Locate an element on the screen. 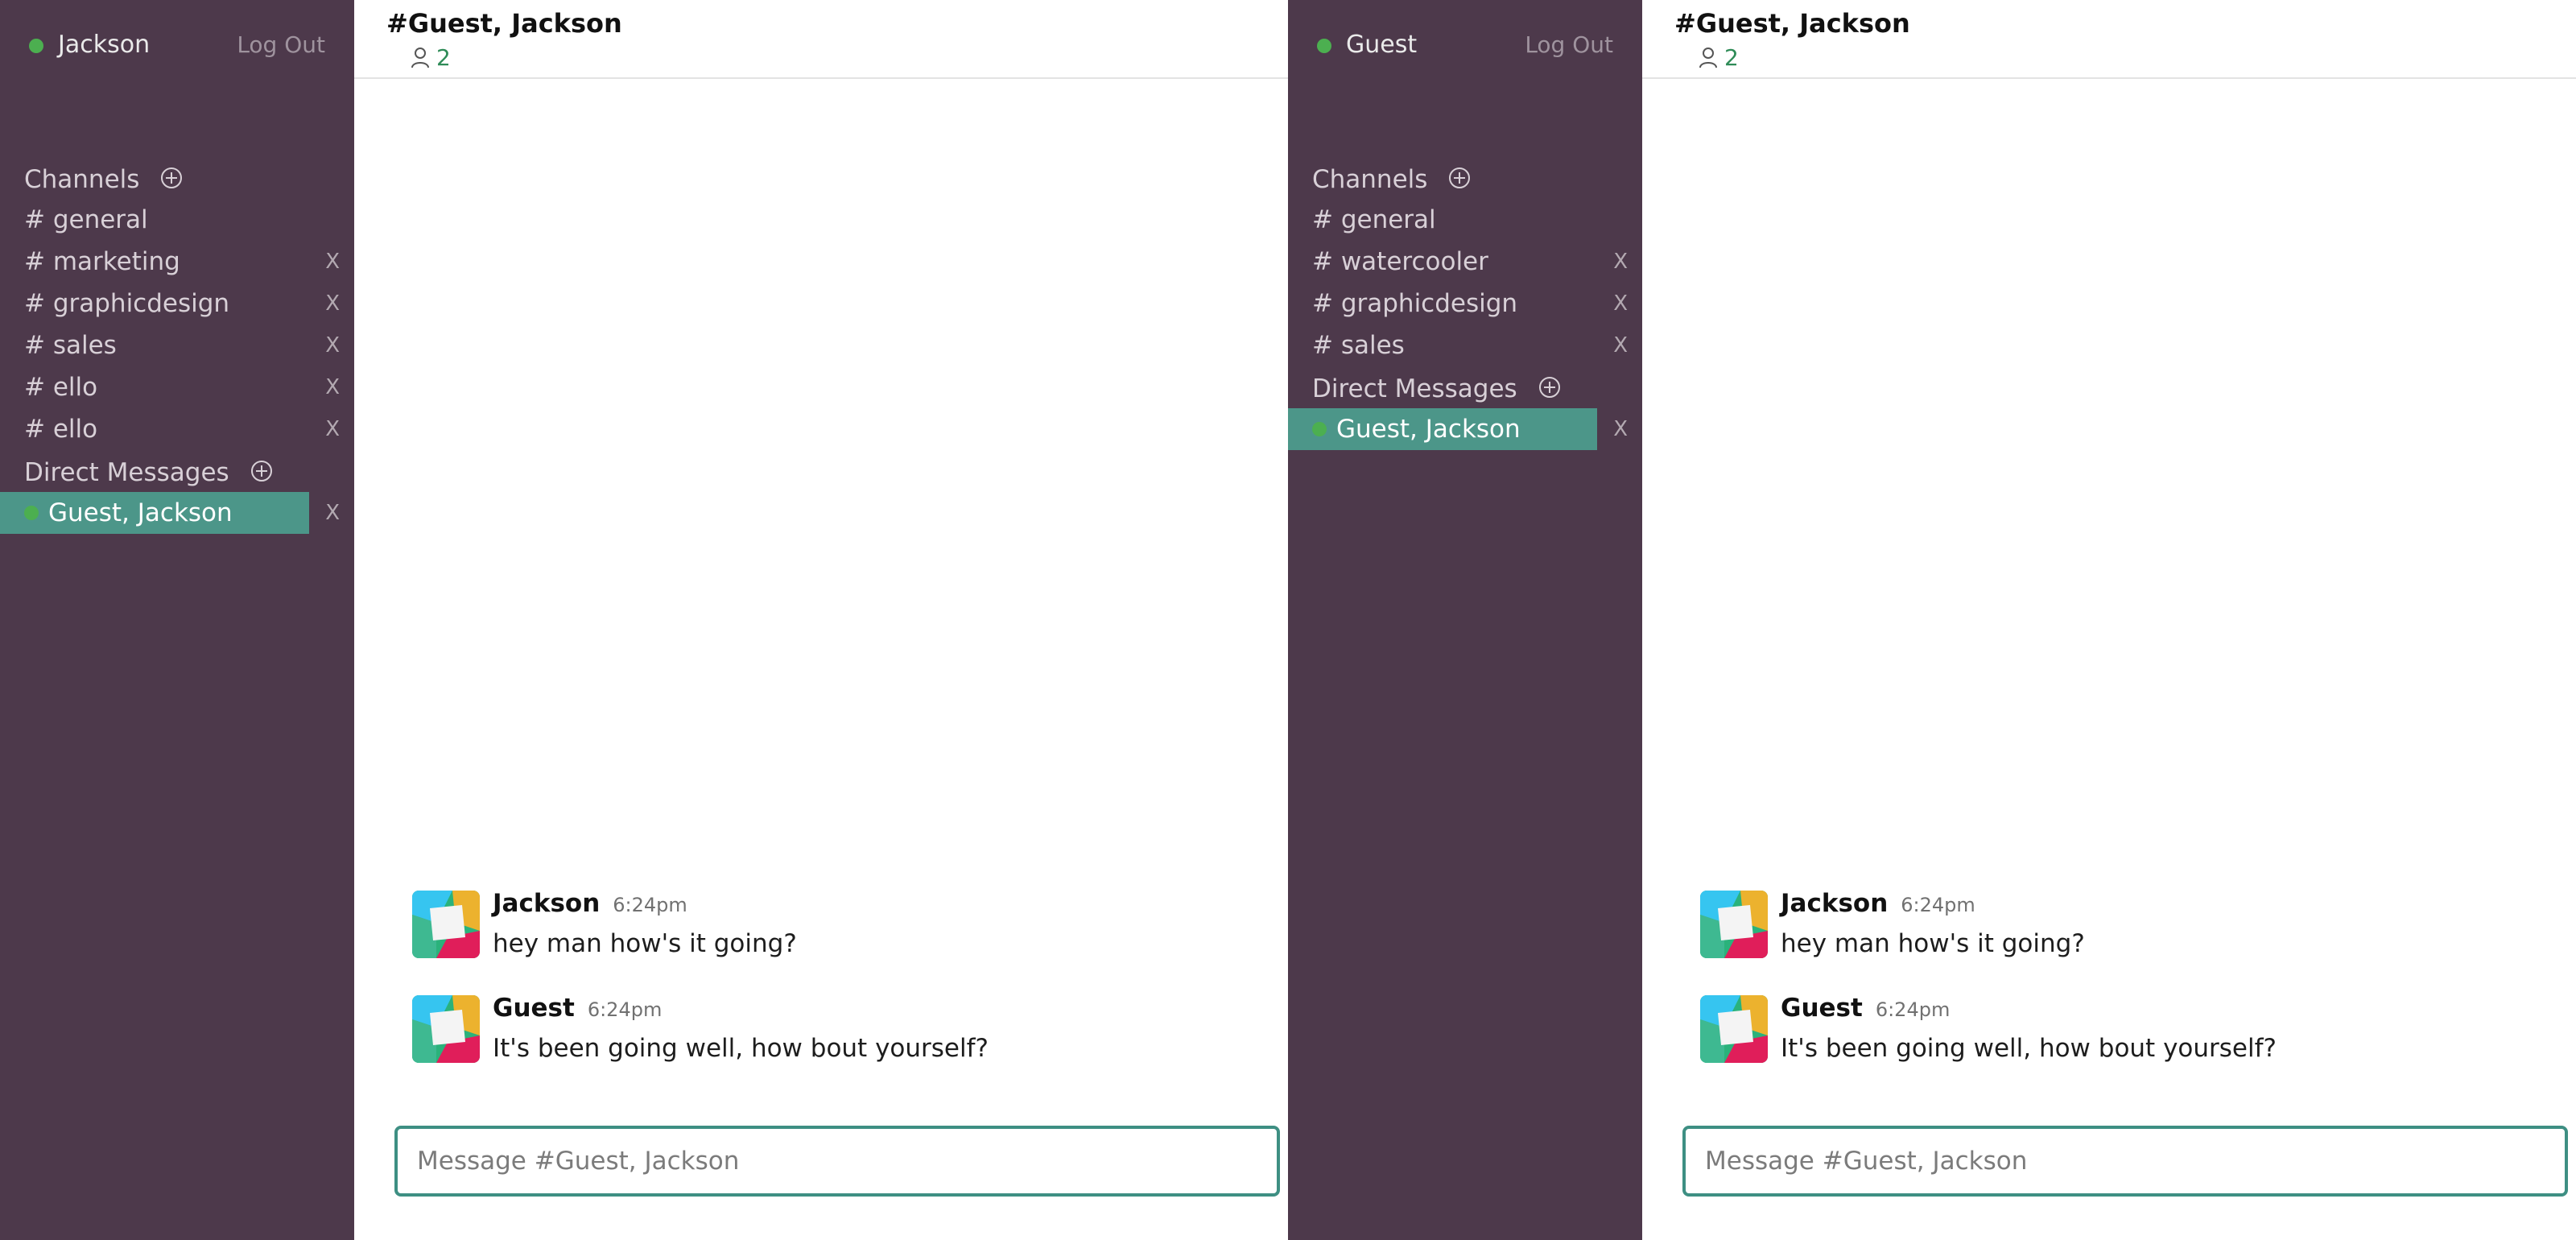  channel-label: # graphicdesign is located at coordinates (1415, 303).